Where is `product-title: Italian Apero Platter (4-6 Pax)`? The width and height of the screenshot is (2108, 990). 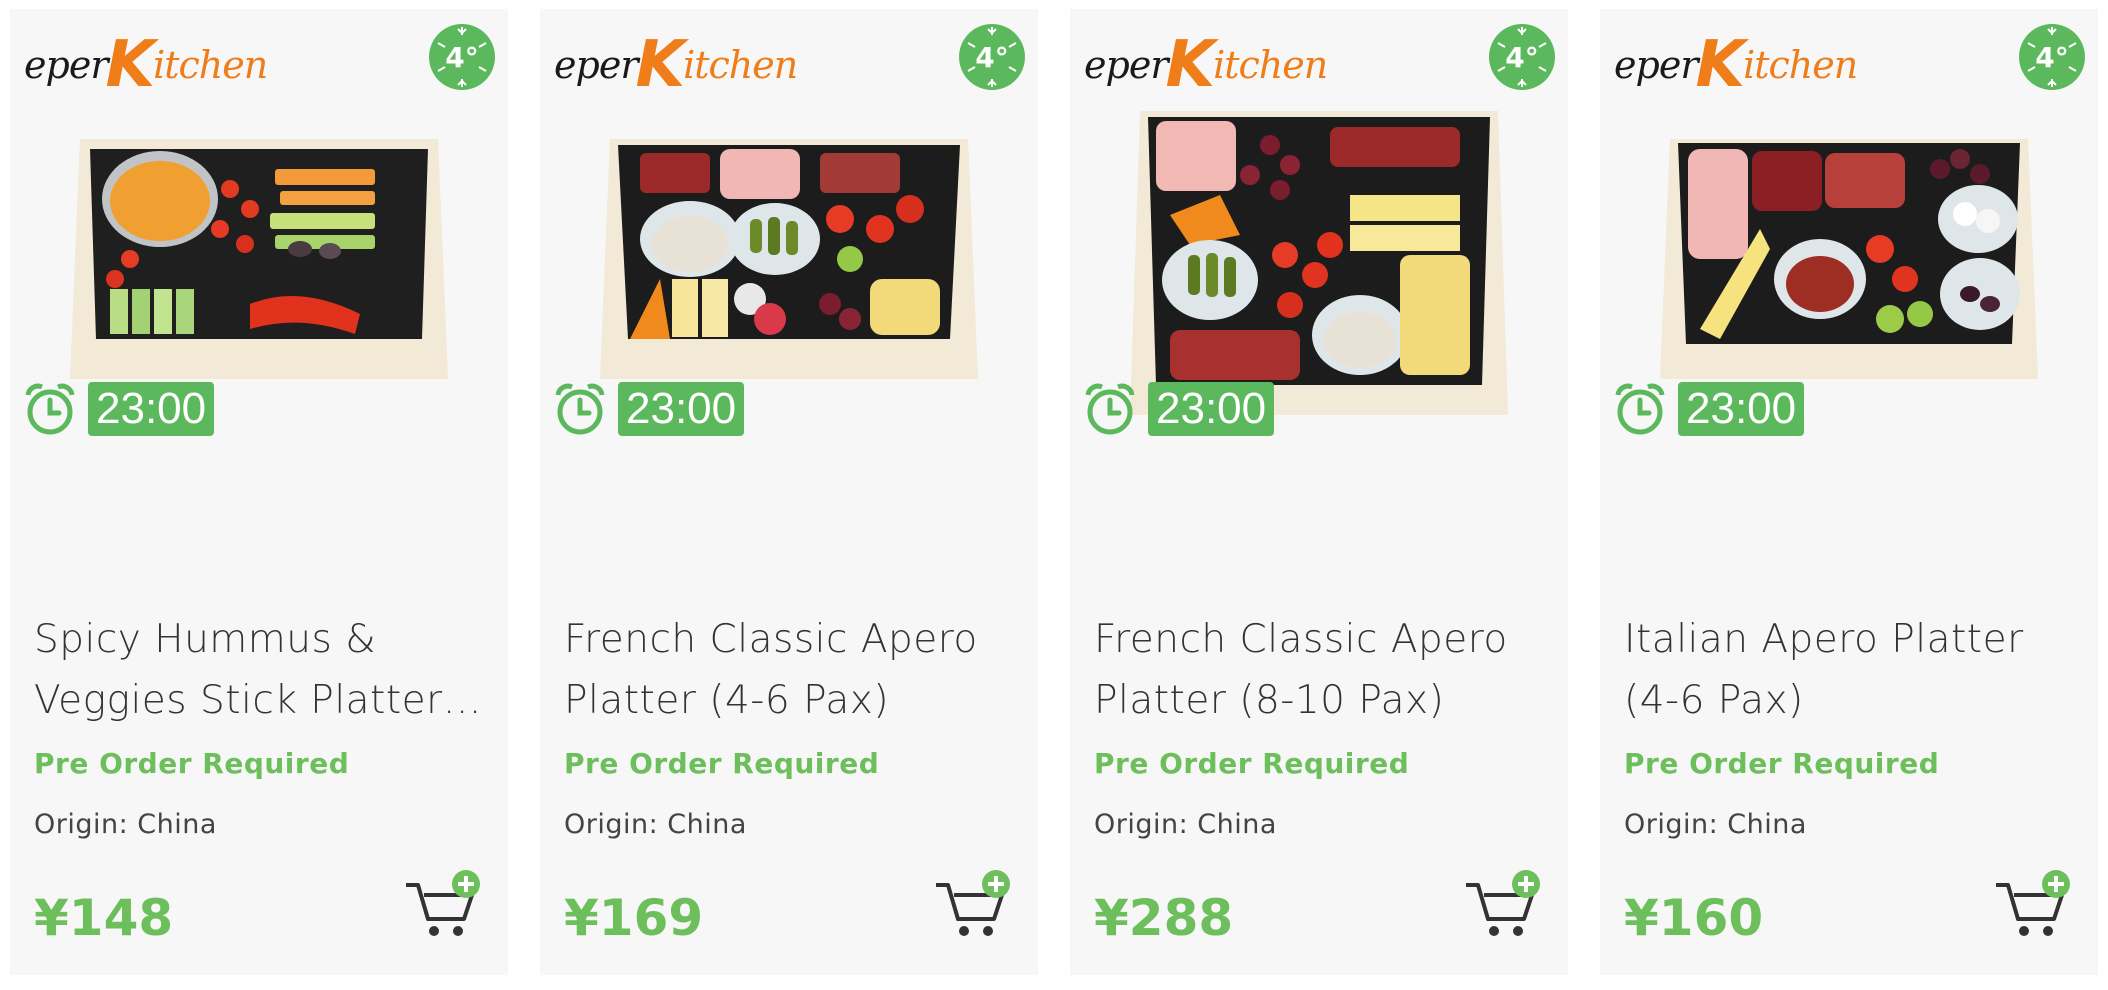 product-title: Italian Apero Platter (4-6 Pax) is located at coordinates (1849, 670).